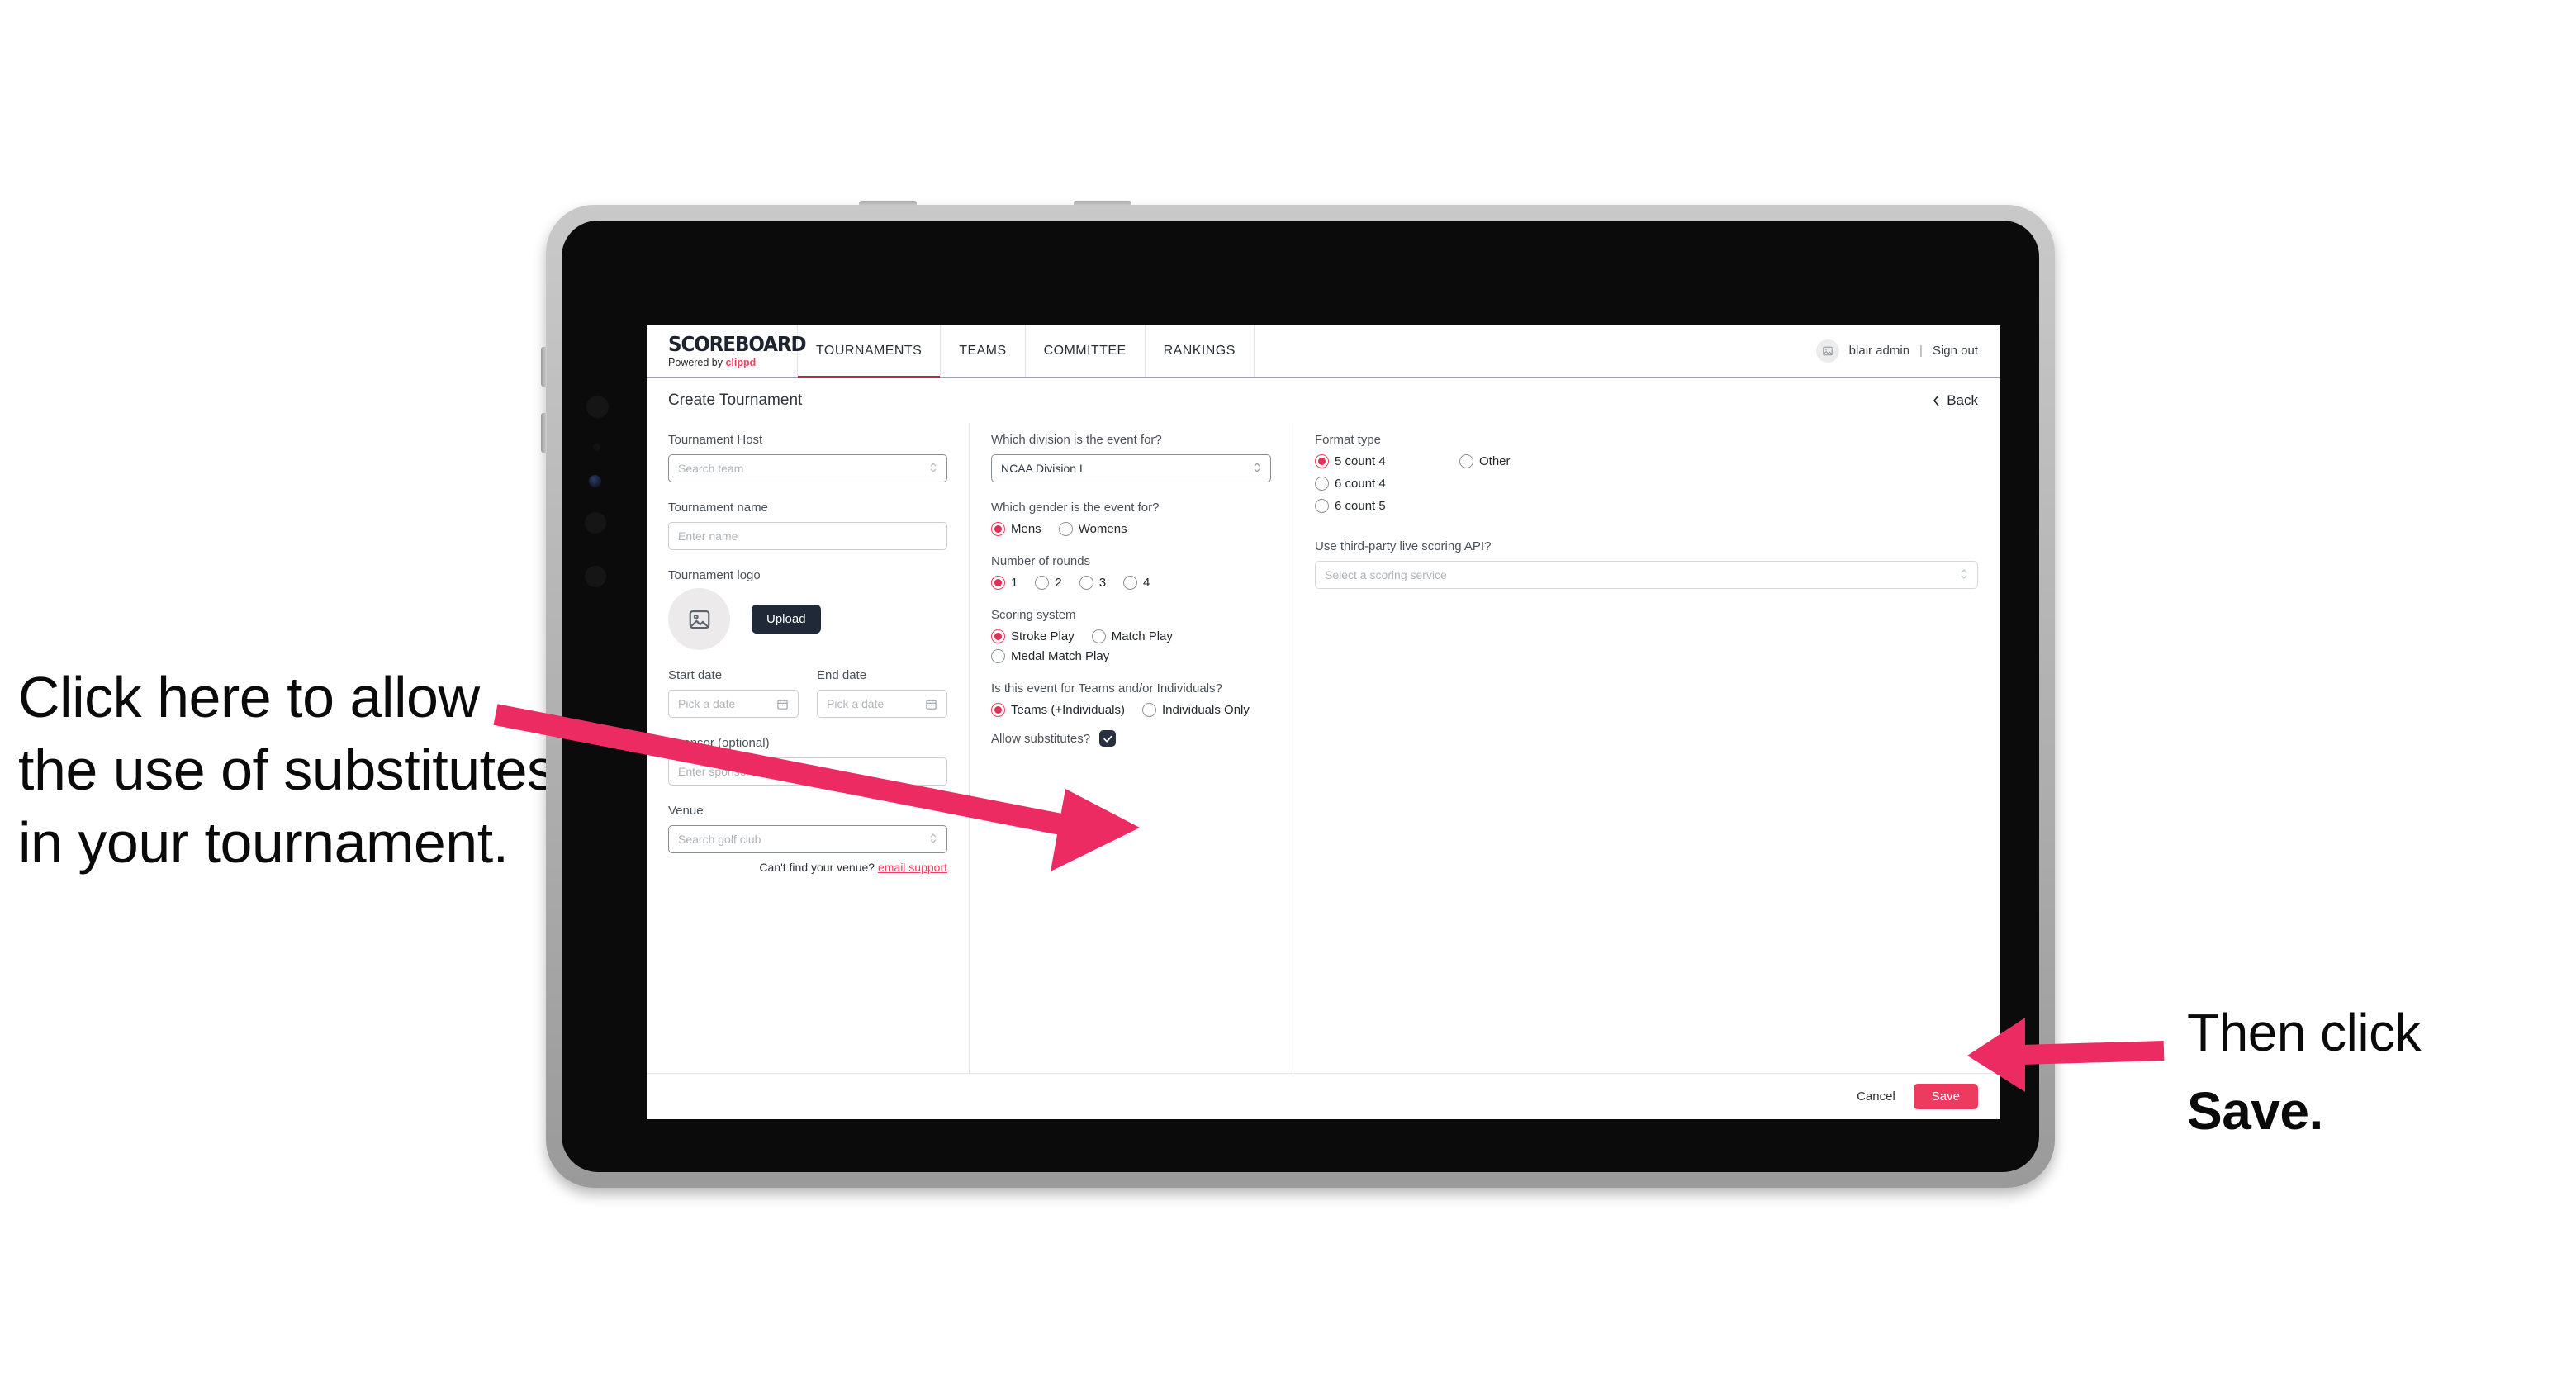  I want to click on gender-option-mens-label: Mens, so click(1026, 529).